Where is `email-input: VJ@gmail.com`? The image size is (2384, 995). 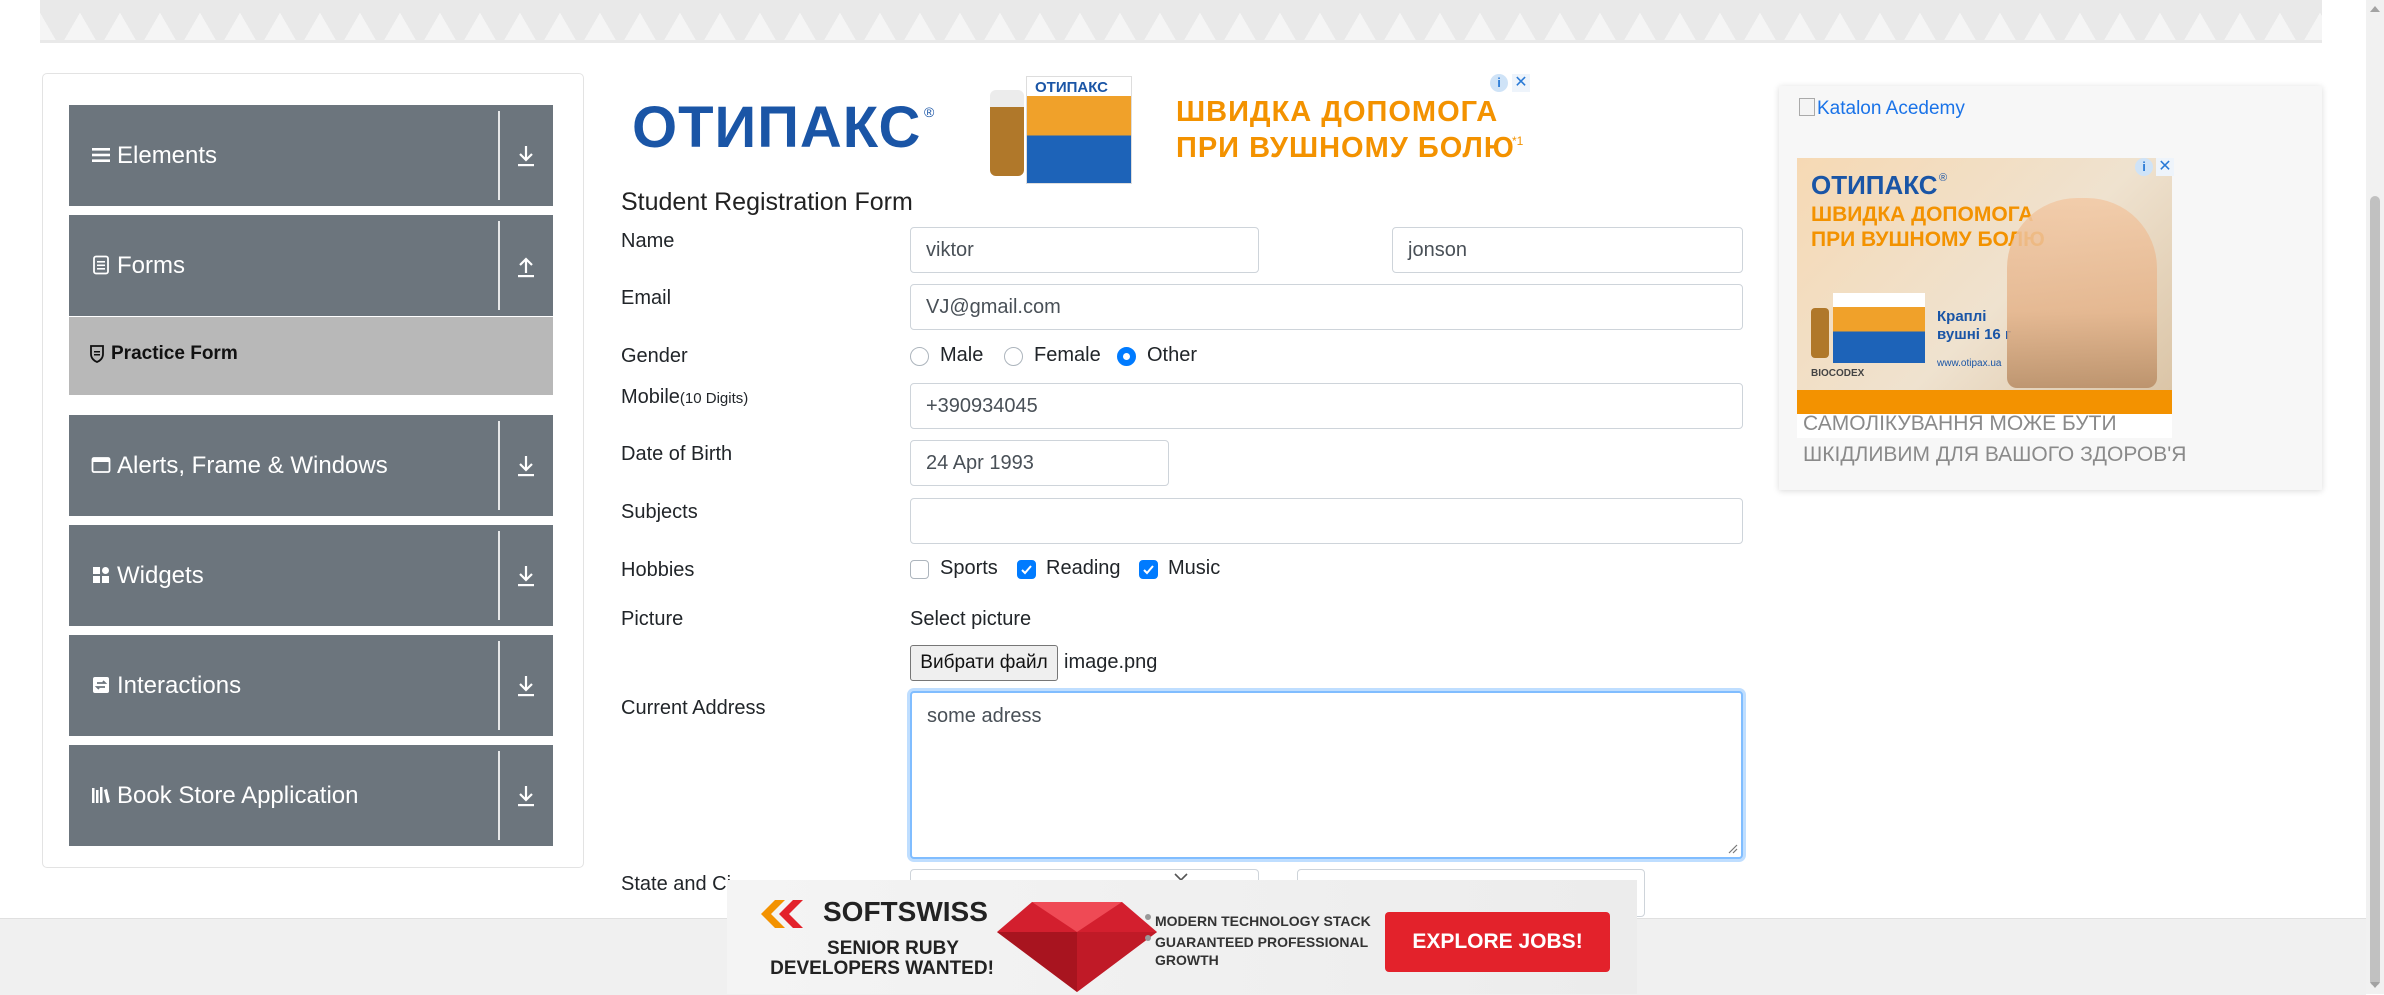
email-input: VJ@gmail.com is located at coordinates (1326, 307).